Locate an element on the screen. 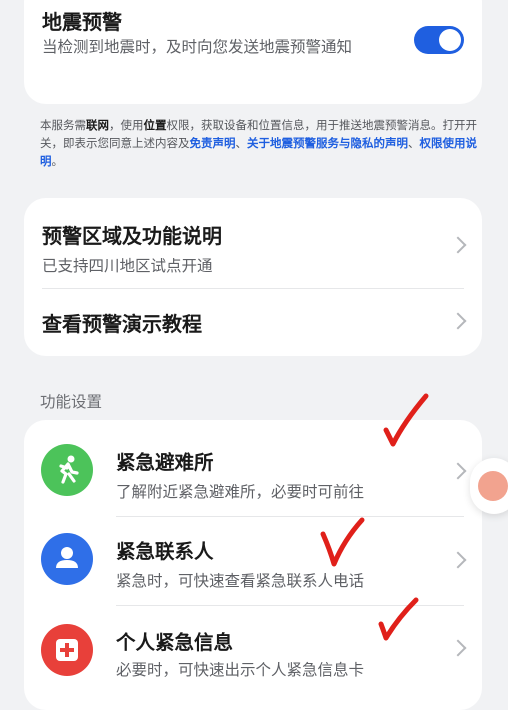 This screenshot has width=508, height=710. earthquake-alert-toggle is located at coordinates (439, 40).